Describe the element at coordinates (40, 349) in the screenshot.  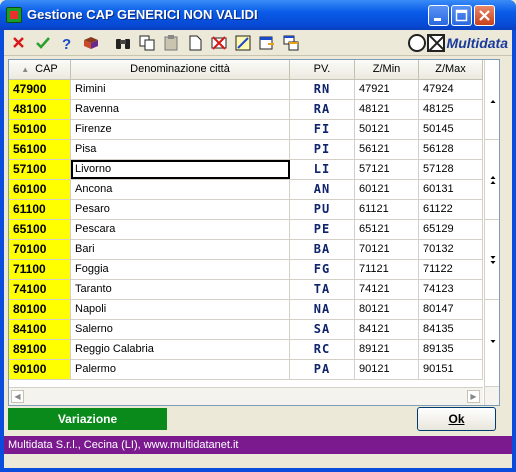
I see `cap-cell: 89100` at that location.